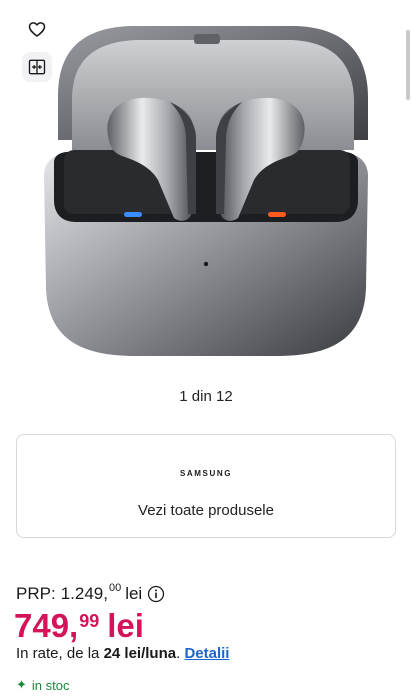 The image size is (412, 700). Describe the element at coordinates (206, 396) in the screenshot. I see `image-counter: 1 din 12` at that location.